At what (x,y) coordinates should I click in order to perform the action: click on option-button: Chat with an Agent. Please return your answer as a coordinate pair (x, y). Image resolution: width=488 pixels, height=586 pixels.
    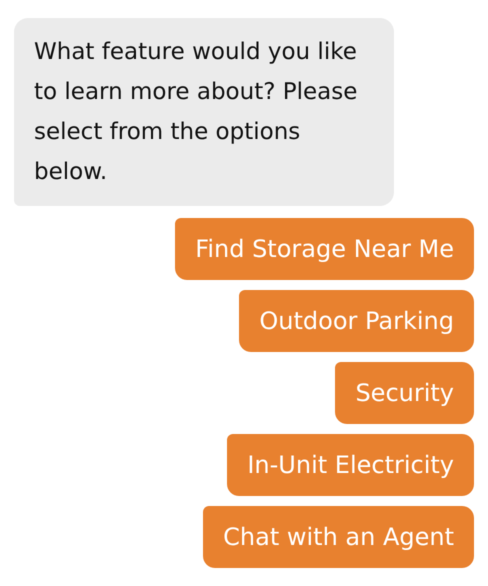
    Looking at the image, I should click on (338, 537).